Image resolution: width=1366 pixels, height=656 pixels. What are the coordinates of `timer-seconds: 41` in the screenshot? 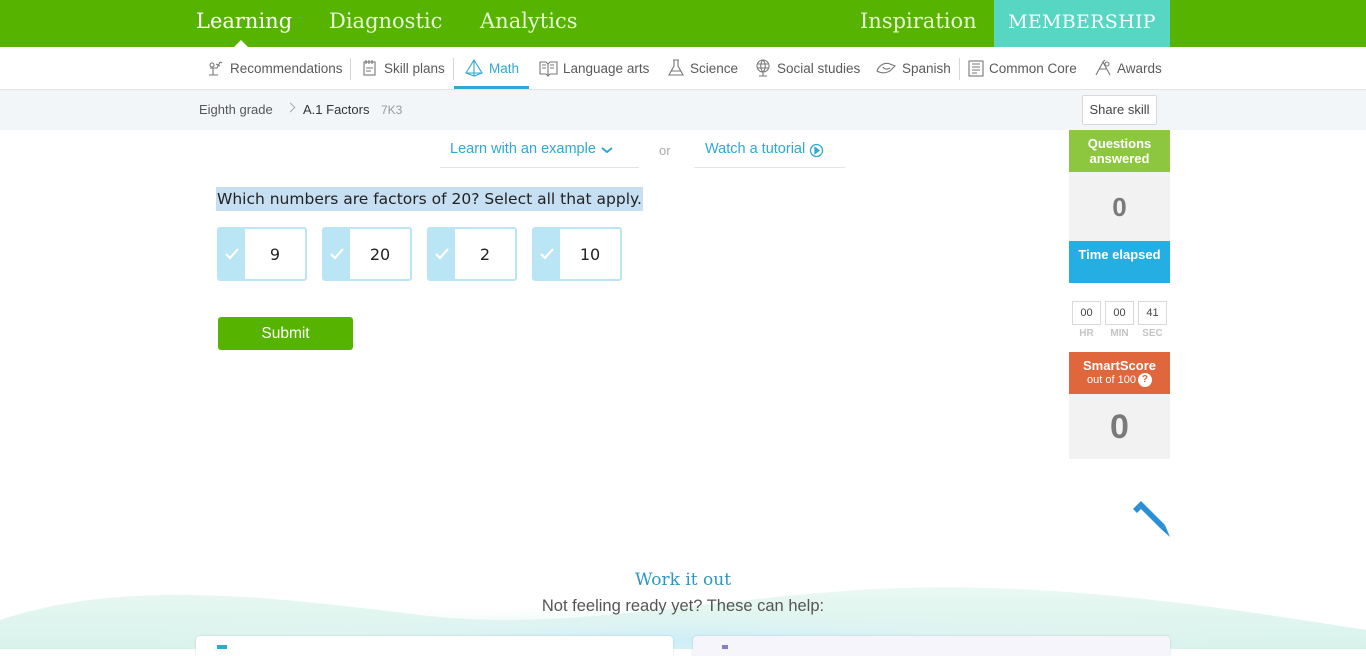 It's located at (1152, 313).